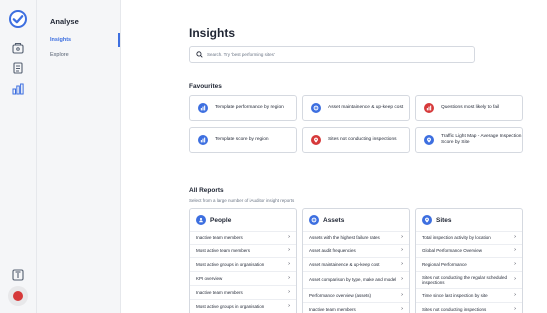  I want to click on inspections-icon, so click(18, 68).